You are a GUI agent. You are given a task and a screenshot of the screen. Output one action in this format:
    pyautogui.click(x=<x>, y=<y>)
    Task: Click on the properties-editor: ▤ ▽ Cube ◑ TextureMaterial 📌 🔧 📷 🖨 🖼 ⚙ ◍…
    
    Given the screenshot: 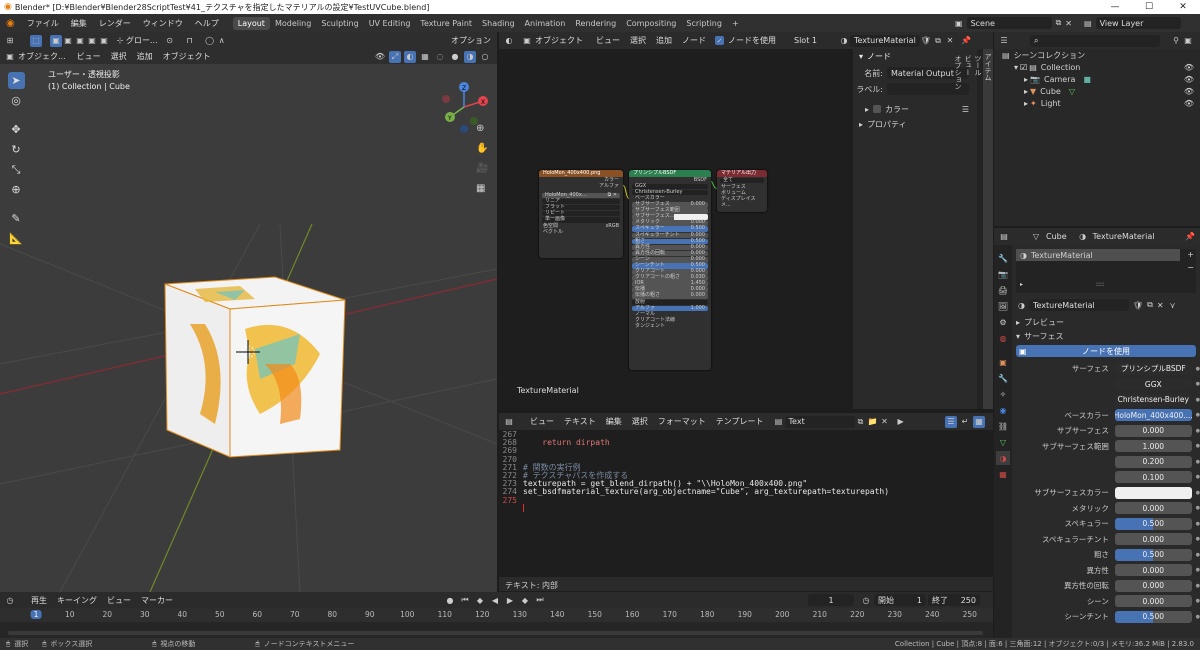 What is the action you would take?
    pyautogui.click(x=1097, y=433)
    